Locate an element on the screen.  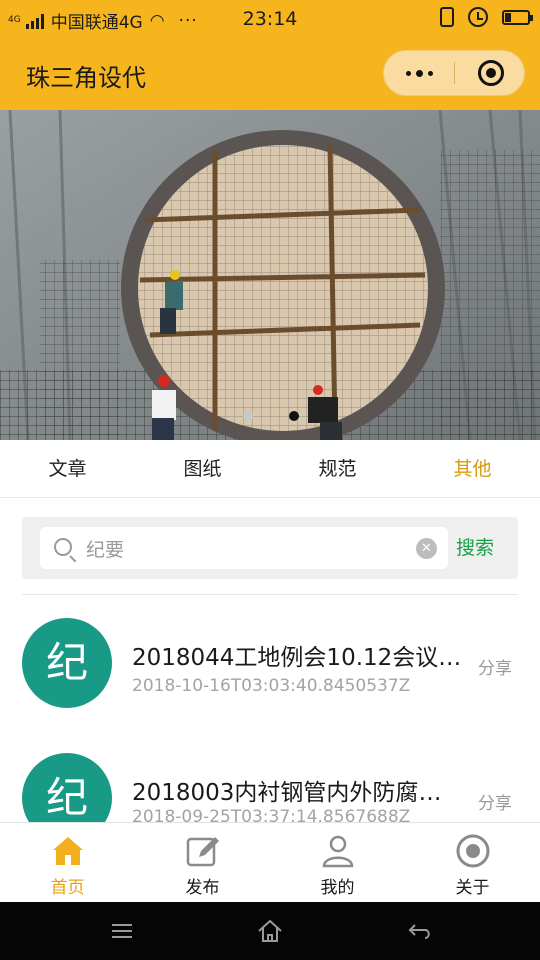
search-input is located at coordinates (246, 548).